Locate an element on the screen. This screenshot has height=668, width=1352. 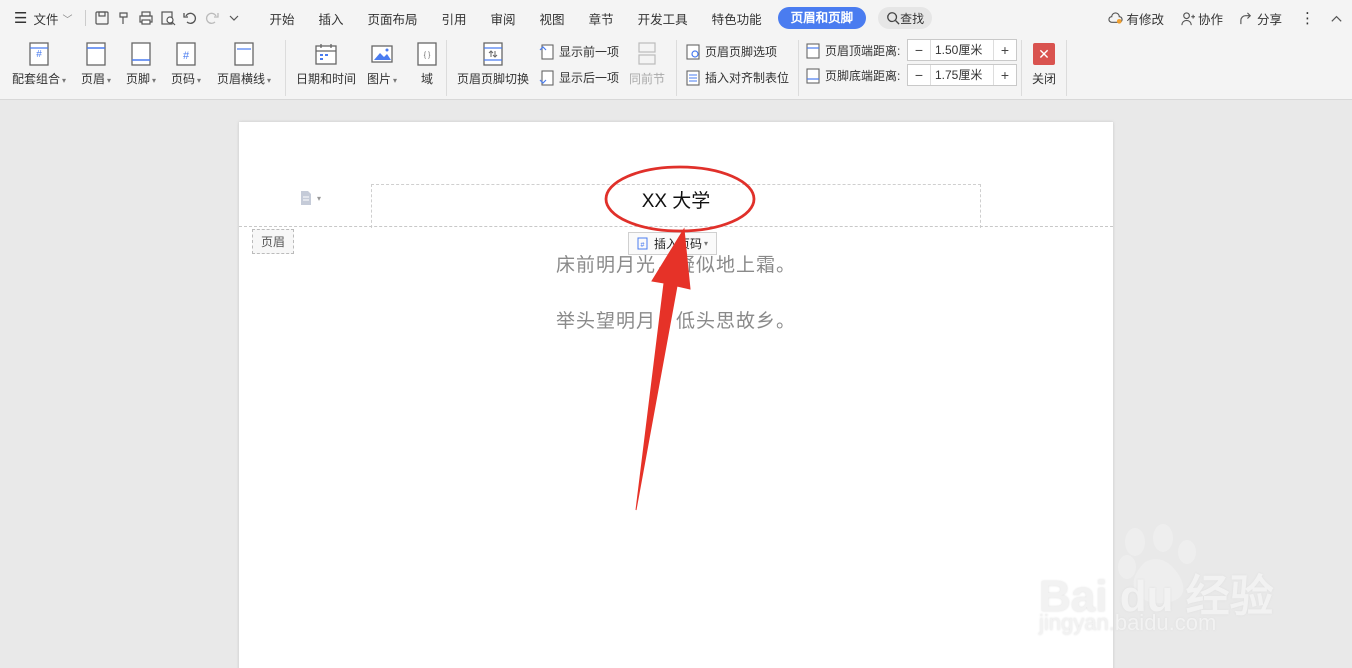
modified-button: 有修改 is located at coordinates (1136, 18).